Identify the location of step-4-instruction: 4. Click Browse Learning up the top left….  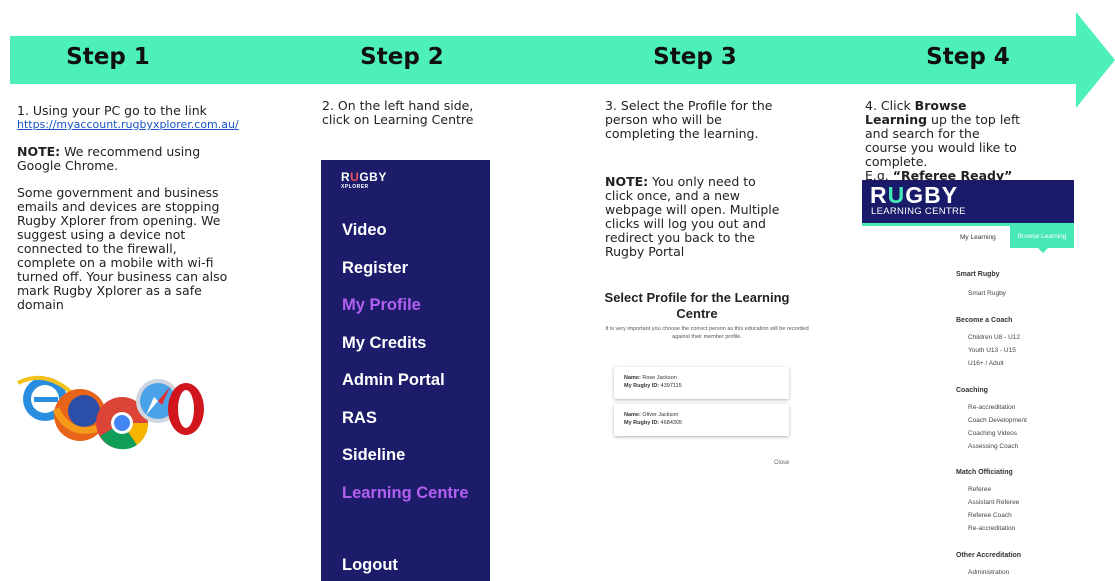
(945, 141).